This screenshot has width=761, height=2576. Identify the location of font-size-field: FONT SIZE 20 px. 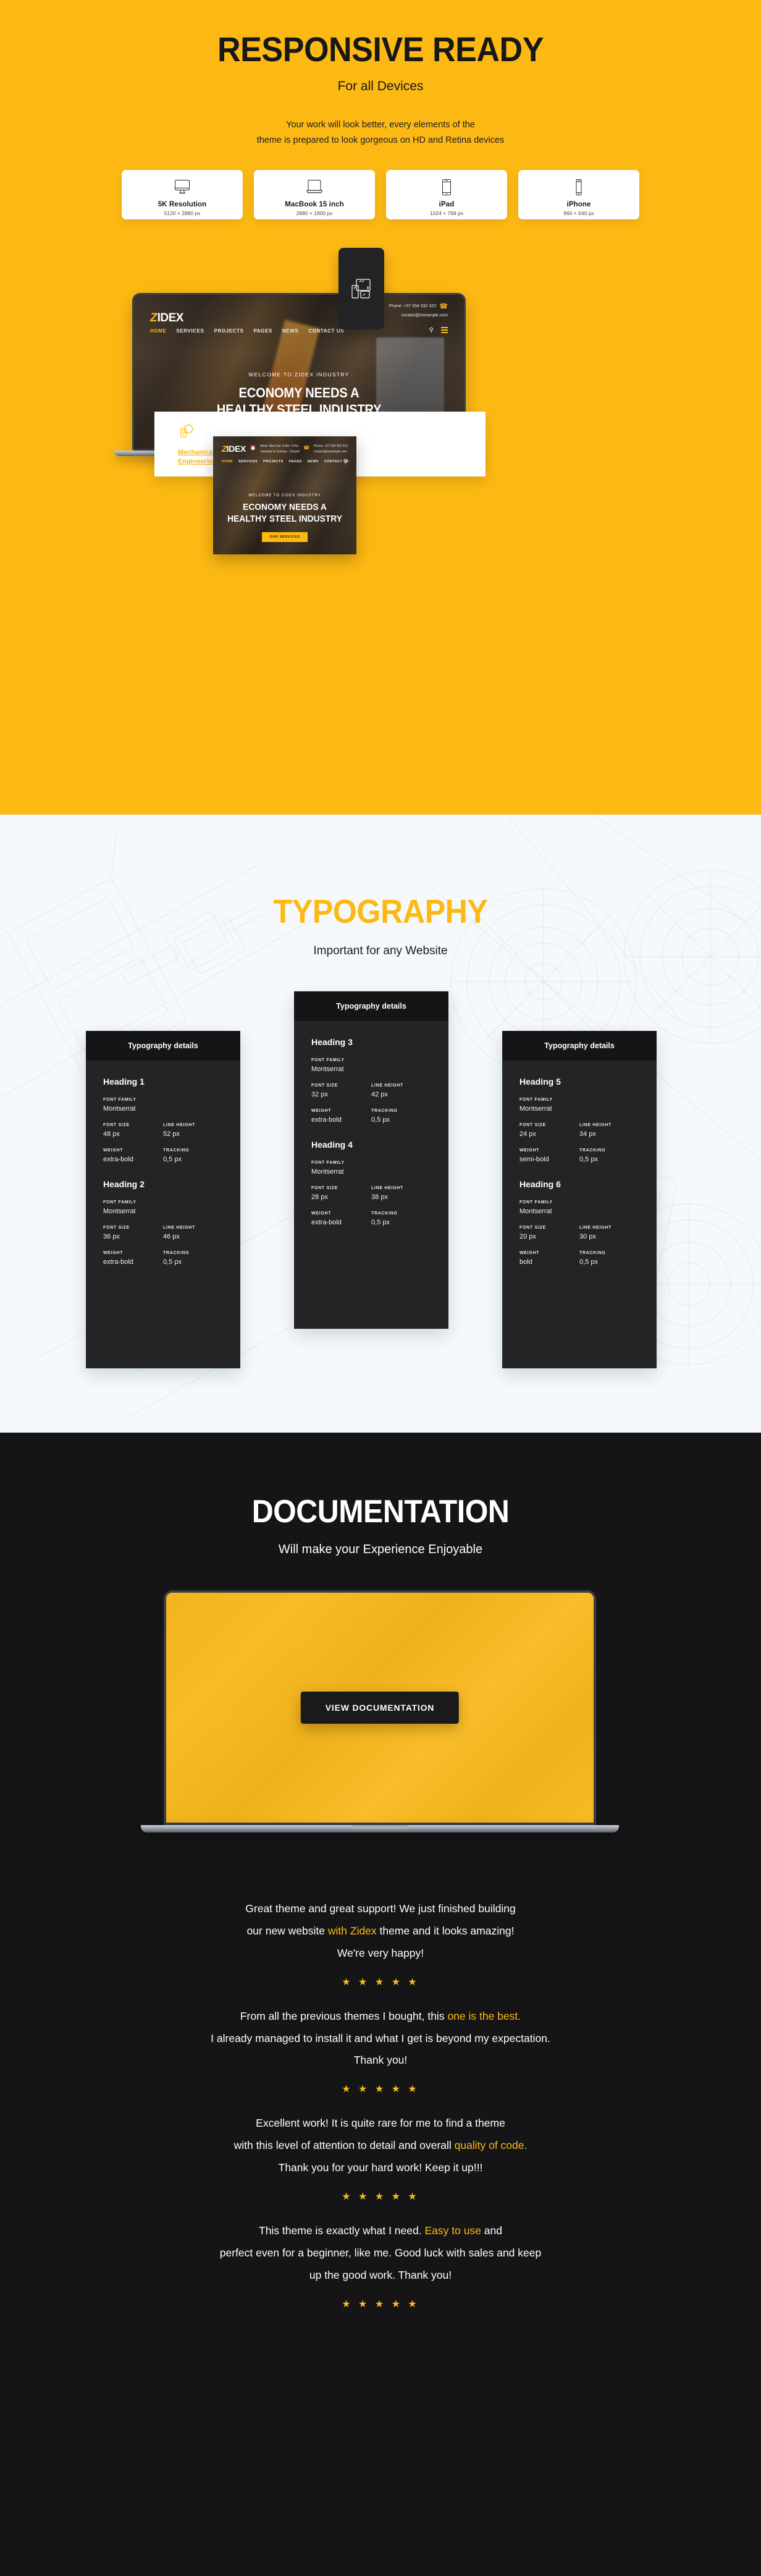
(549, 1233).